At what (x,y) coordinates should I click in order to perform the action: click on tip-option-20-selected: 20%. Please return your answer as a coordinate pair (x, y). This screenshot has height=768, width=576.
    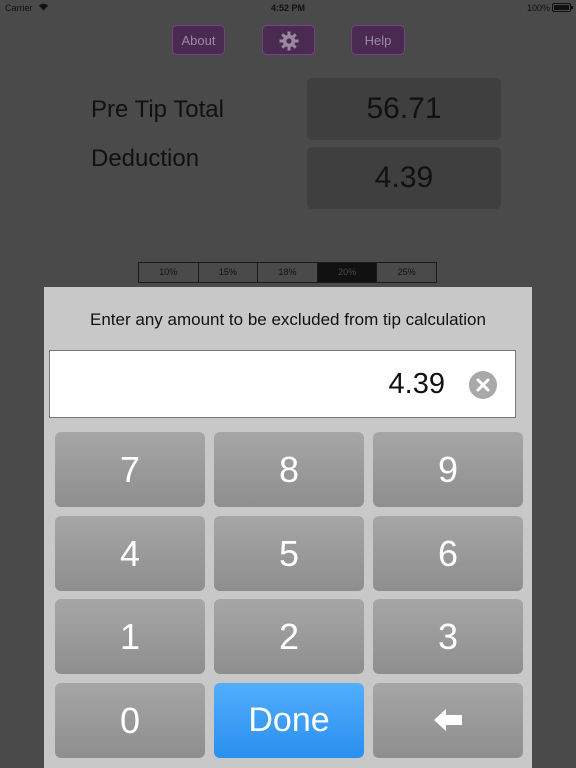
    Looking at the image, I should click on (347, 272).